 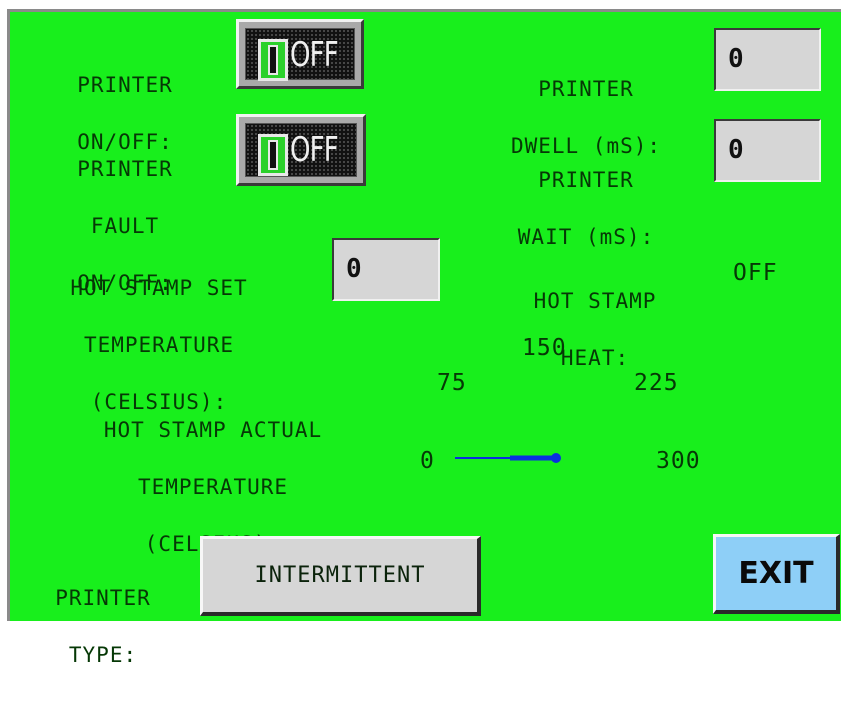 I want to click on printer-type-button: INTERMITTENT, so click(x=340, y=576).